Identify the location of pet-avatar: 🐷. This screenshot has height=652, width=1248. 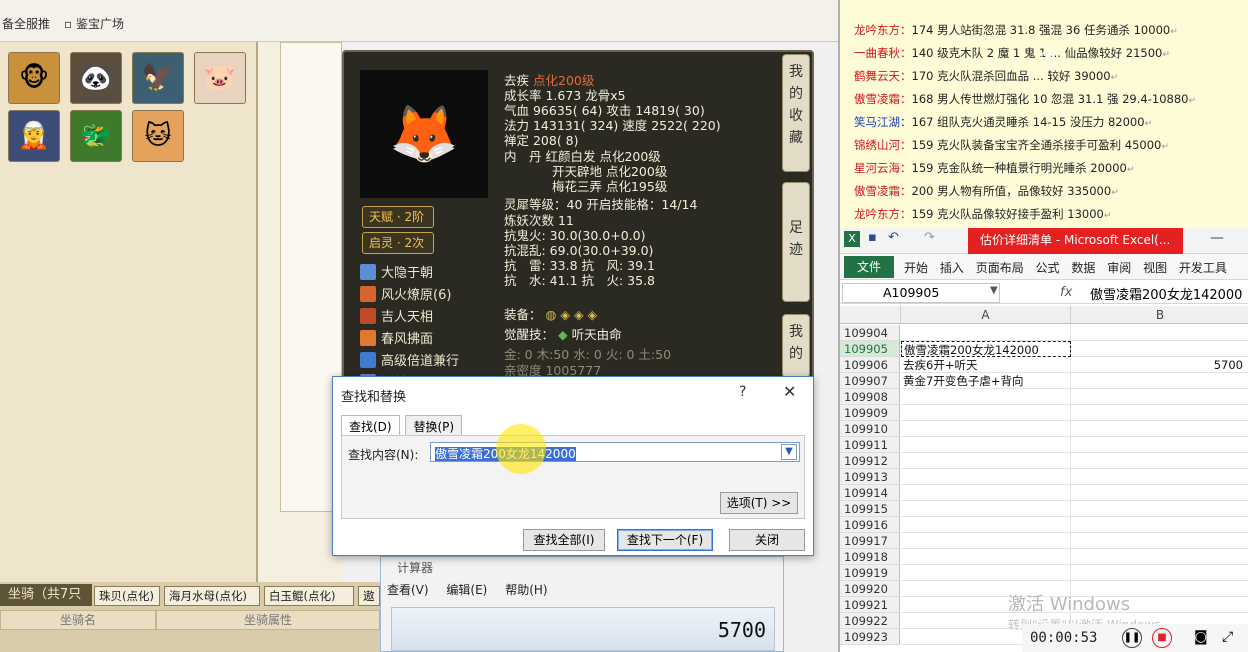
(220, 78).